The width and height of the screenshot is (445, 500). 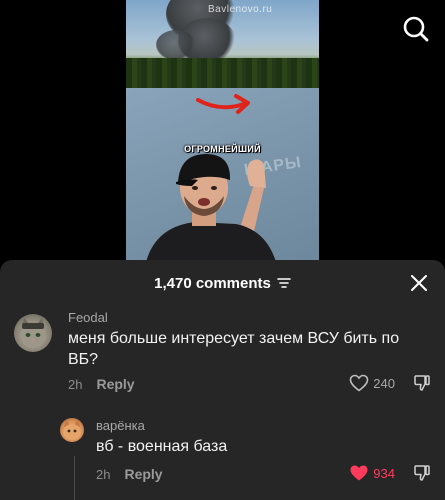 I want to click on comments-count: 1,470 comments, so click(x=212, y=283).